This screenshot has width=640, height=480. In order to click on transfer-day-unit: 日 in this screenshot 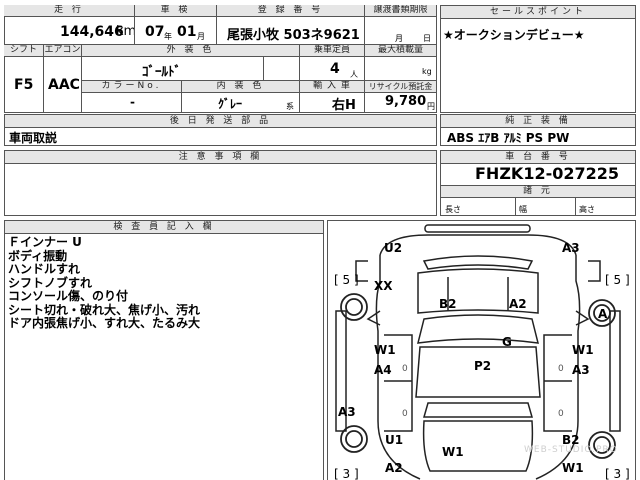, I will do `click(427, 38)`.